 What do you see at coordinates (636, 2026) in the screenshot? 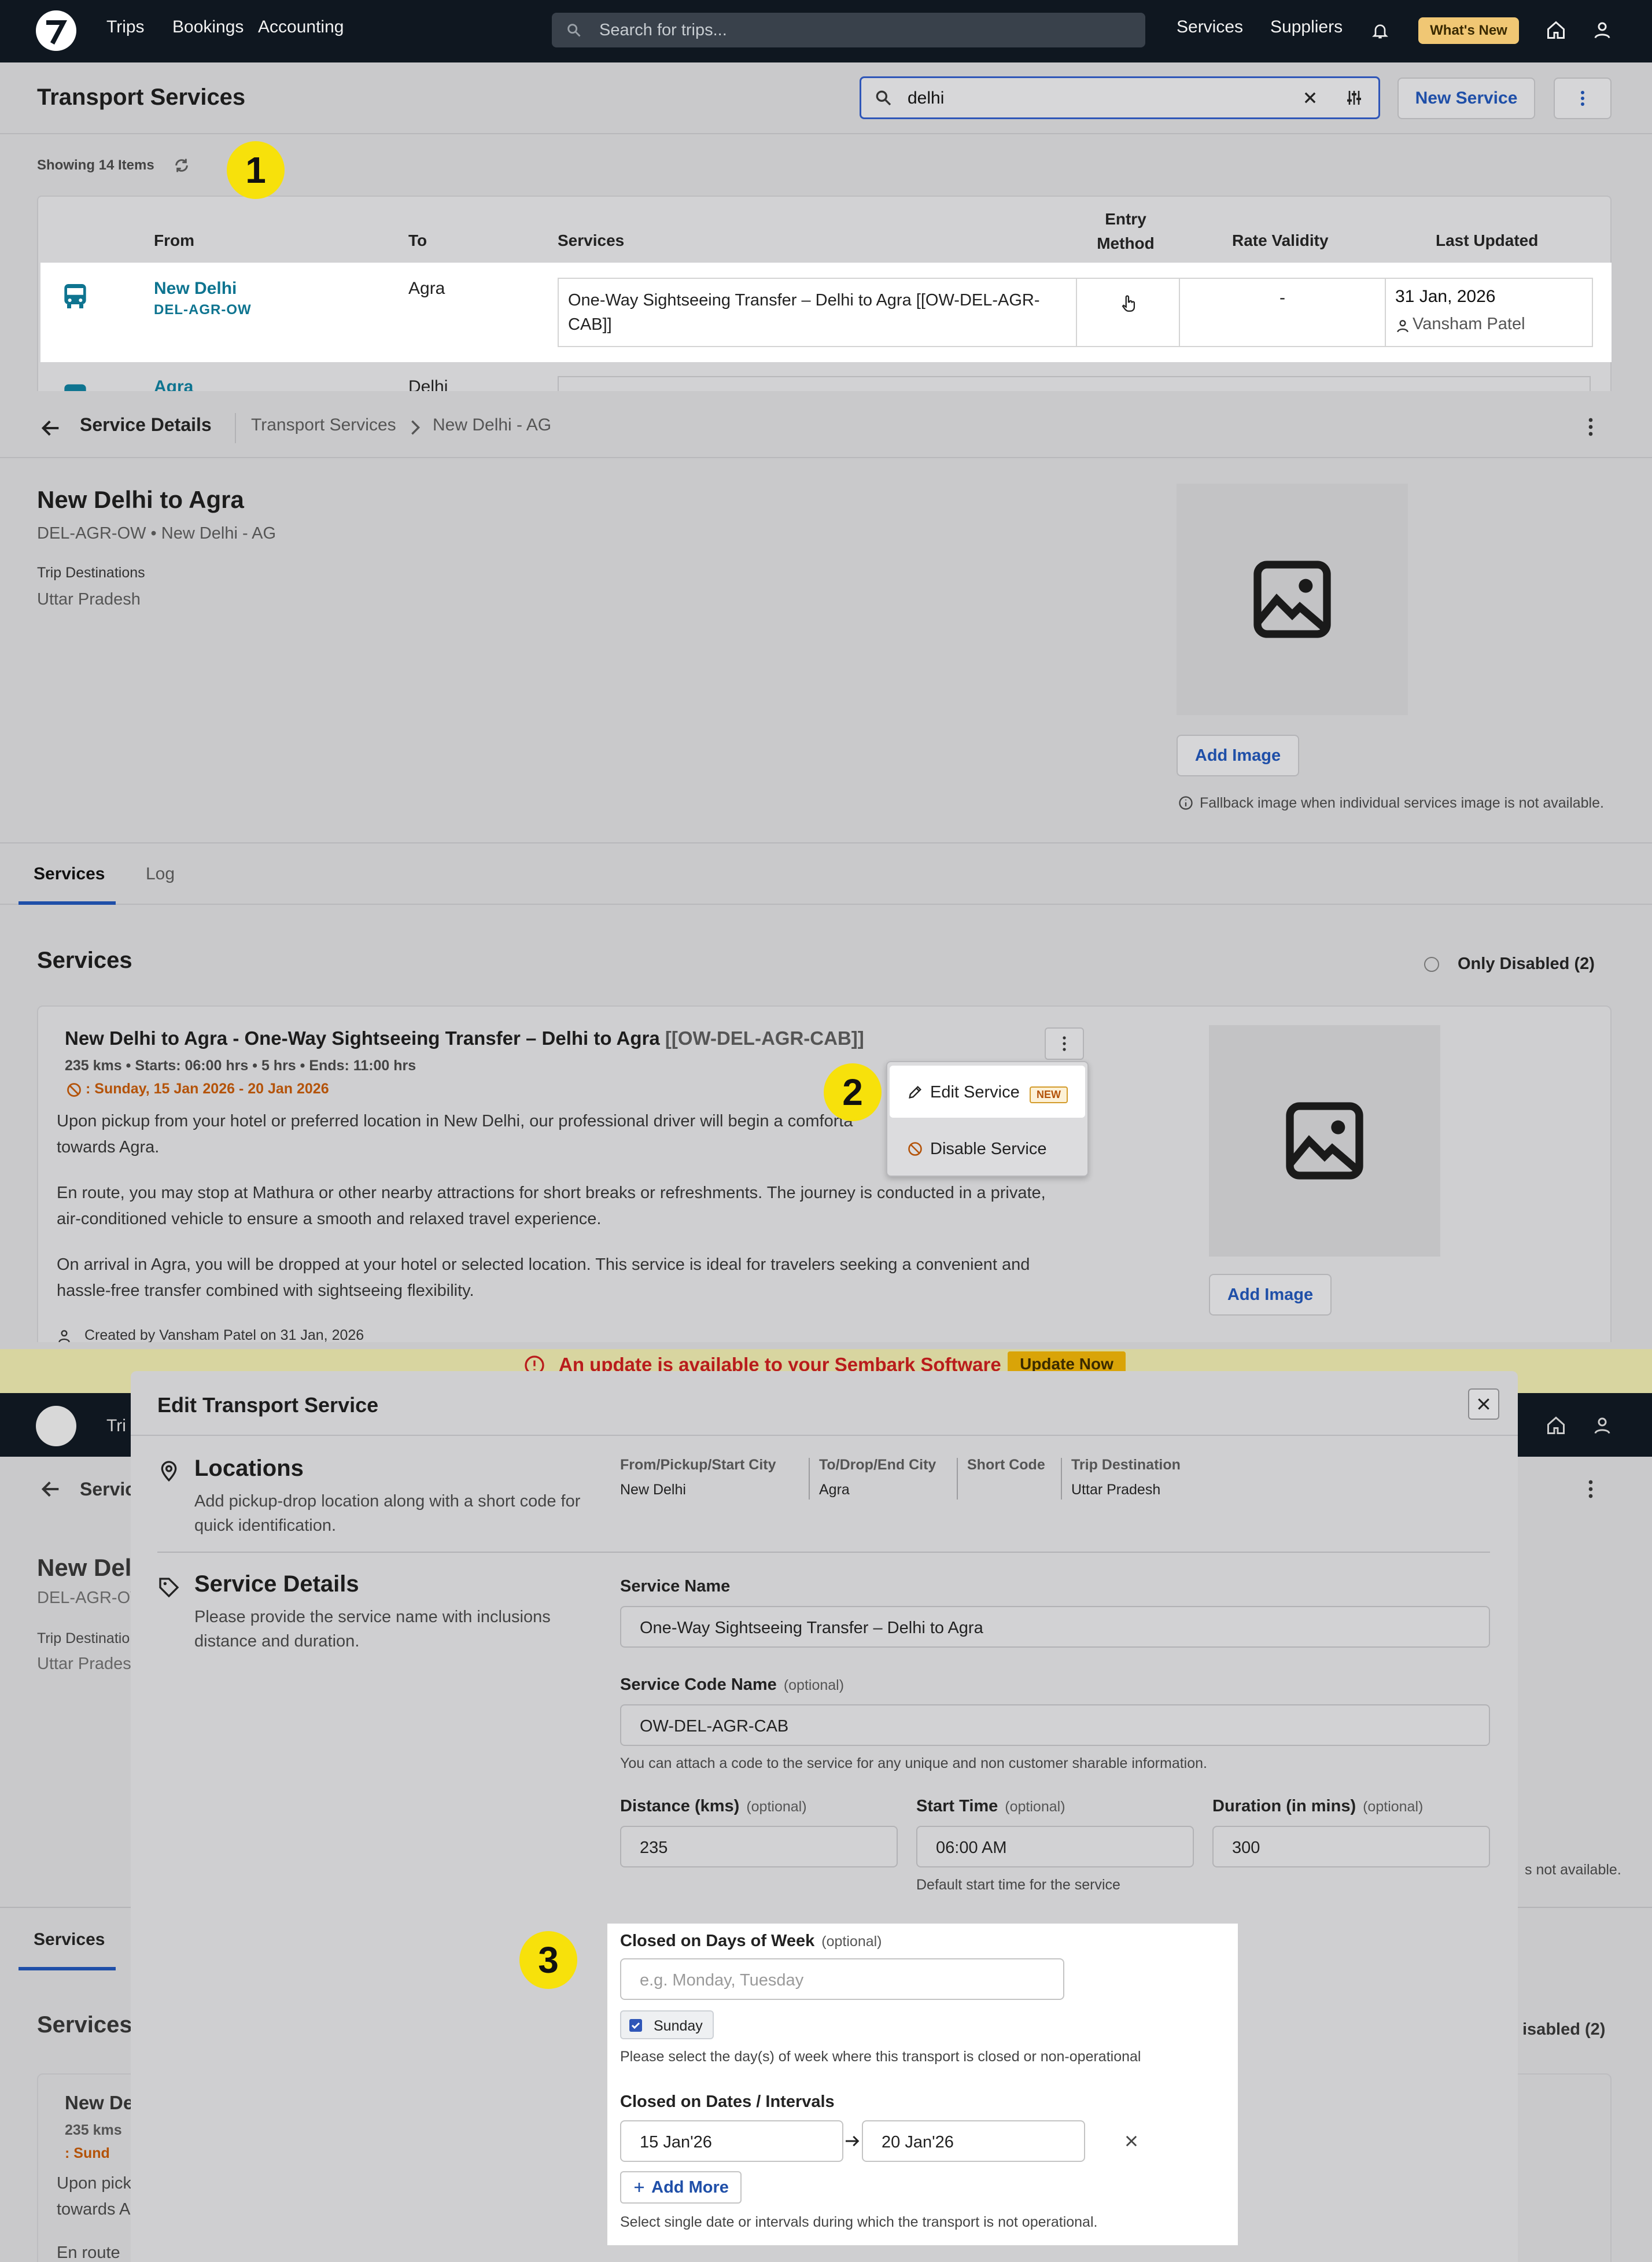
I see `sunday-checkbox` at bounding box center [636, 2026].